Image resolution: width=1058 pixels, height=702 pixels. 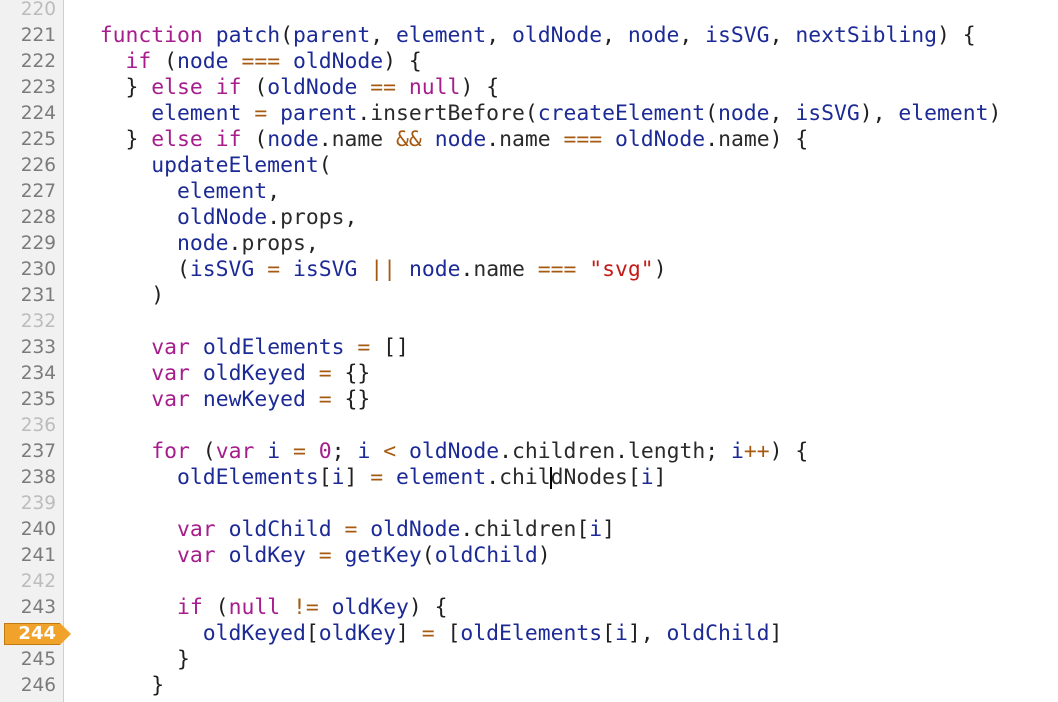 What do you see at coordinates (529, 11) in the screenshot?
I see `code-line: 220` at bounding box center [529, 11].